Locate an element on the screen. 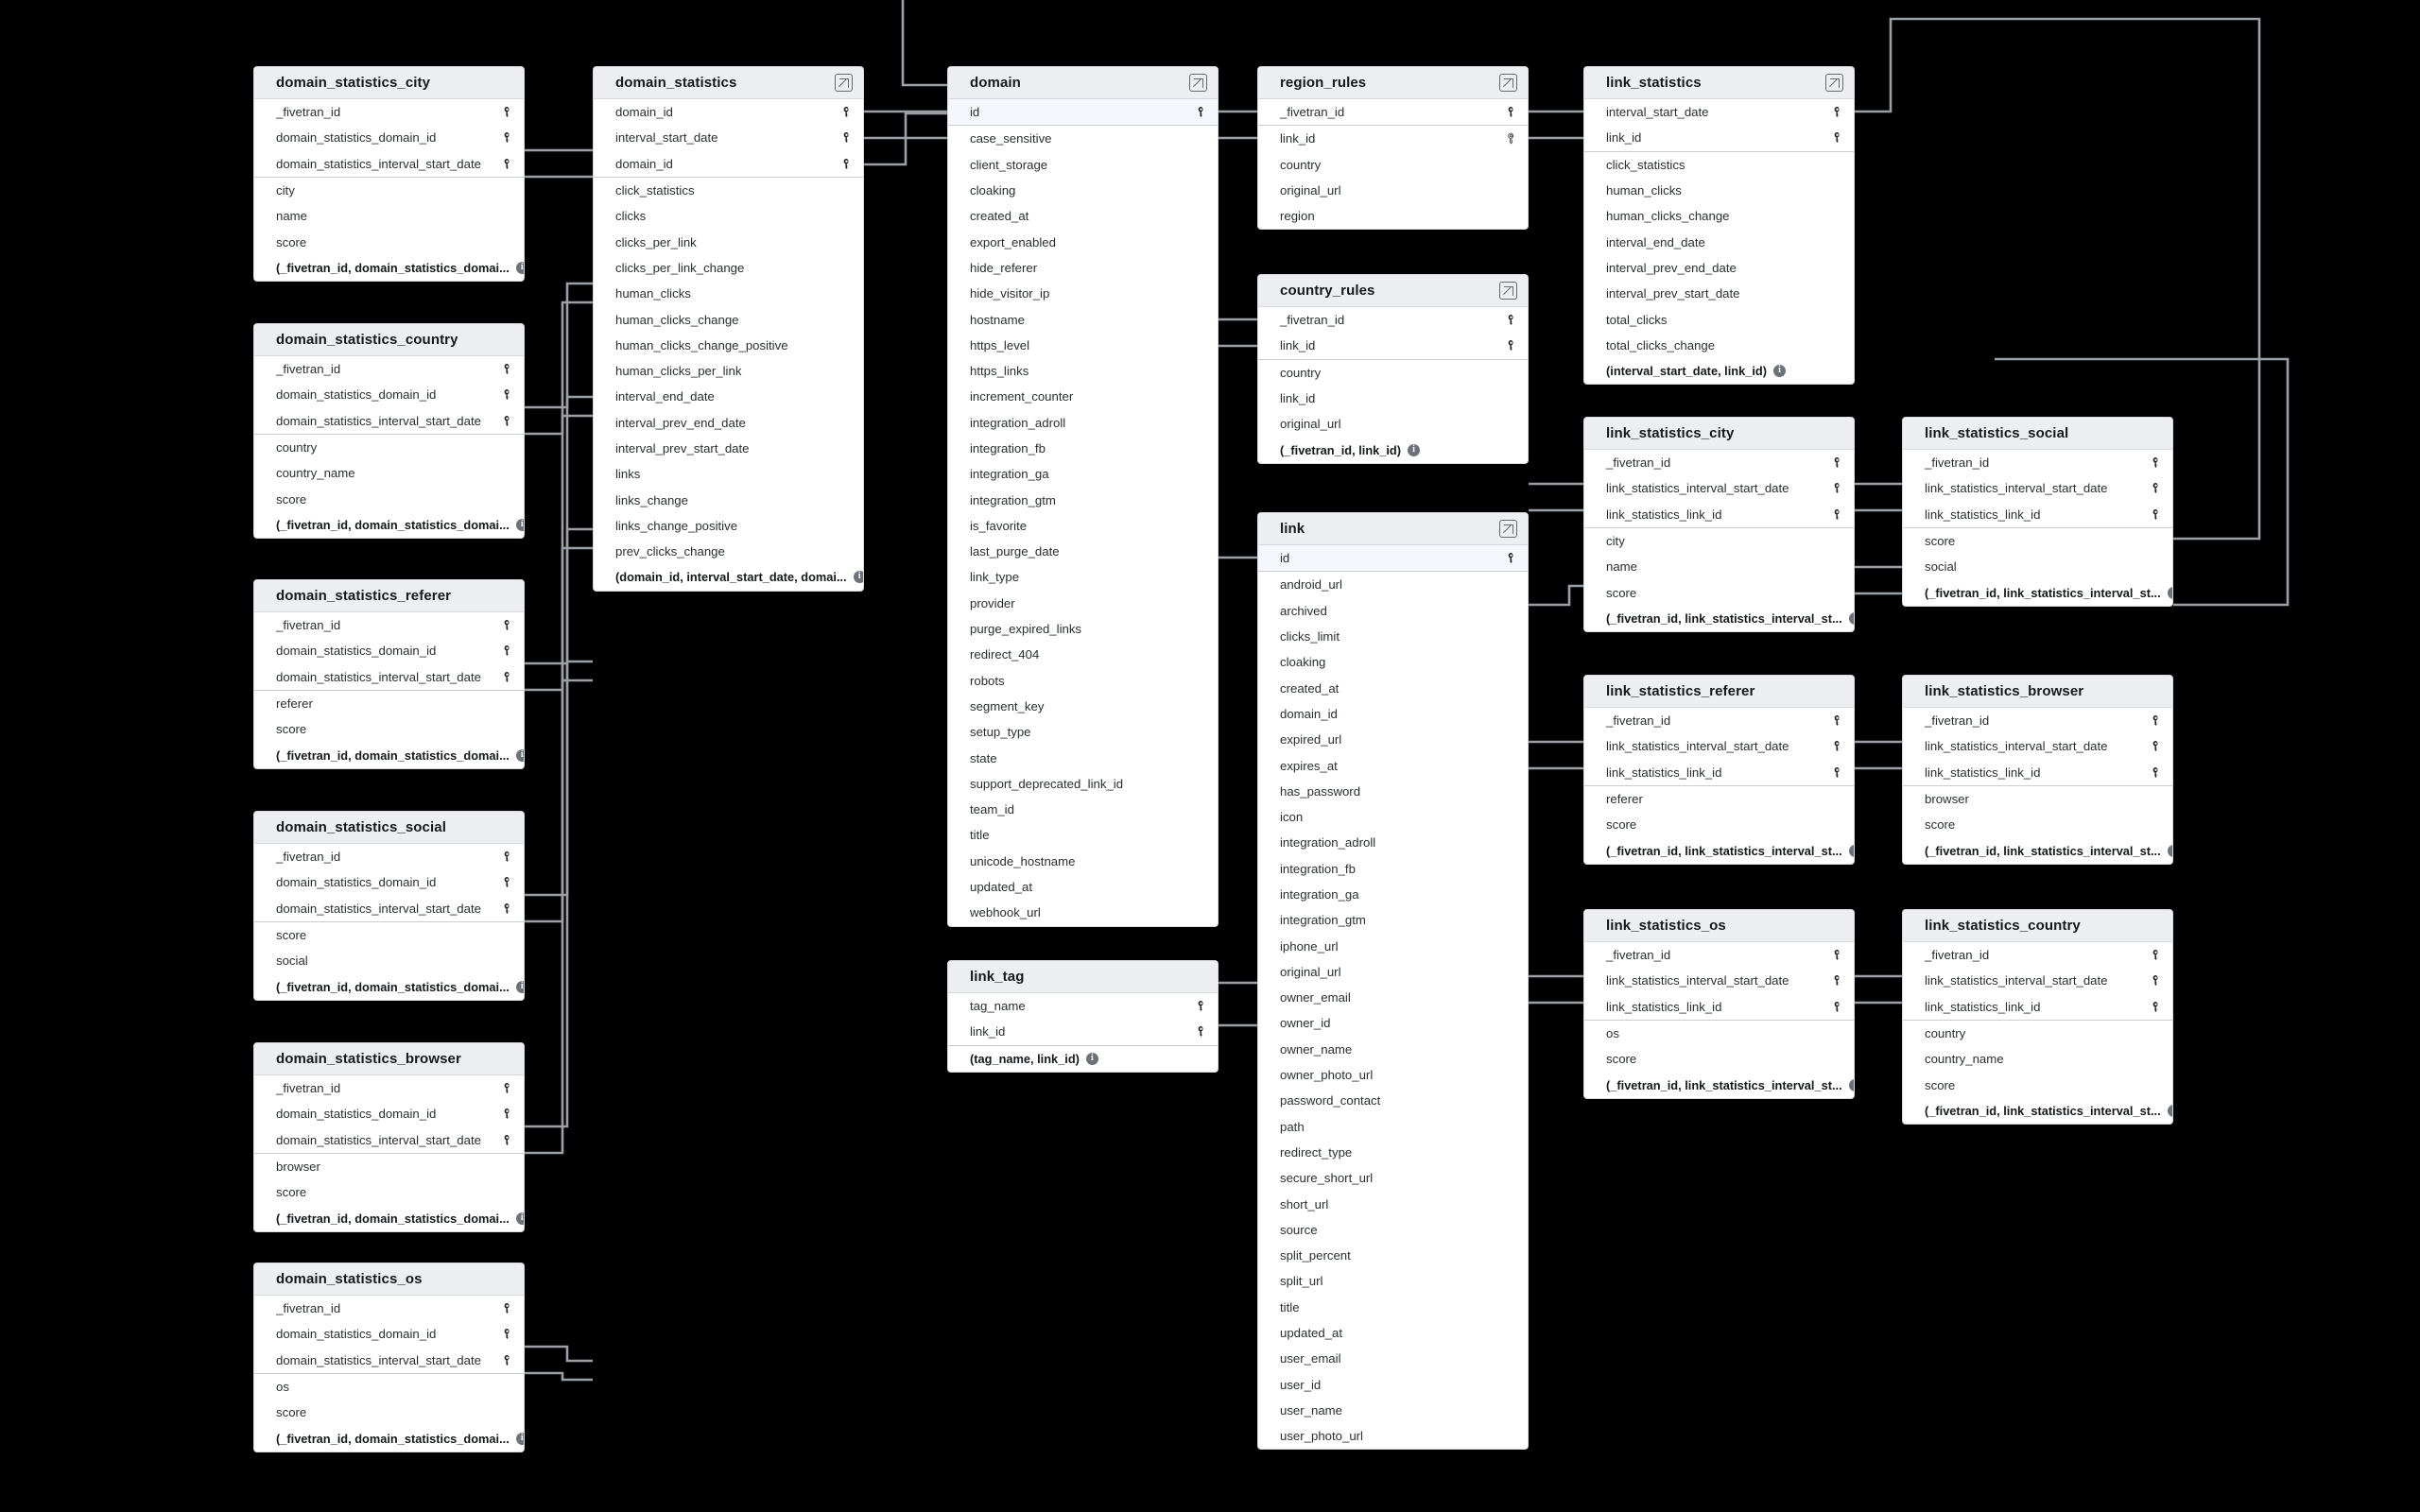  table-field-row: export_enabled is located at coordinates (1083, 241).